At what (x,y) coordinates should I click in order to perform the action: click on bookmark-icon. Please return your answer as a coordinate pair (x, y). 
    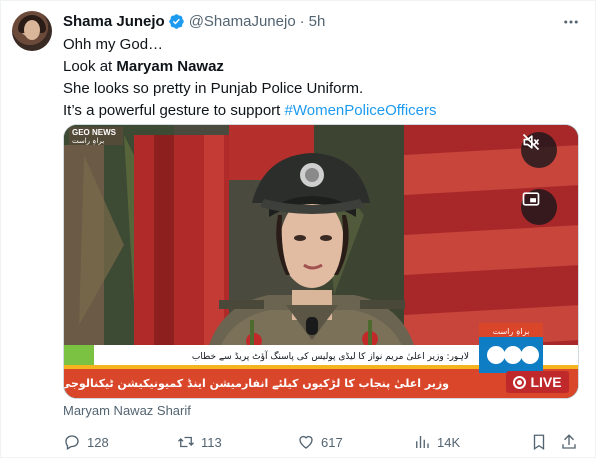
    Looking at the image, I should click on (539, 442).